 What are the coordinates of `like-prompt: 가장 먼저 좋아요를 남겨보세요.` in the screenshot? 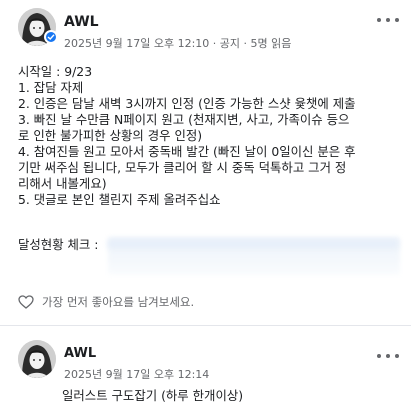 It's located at (118, 302).